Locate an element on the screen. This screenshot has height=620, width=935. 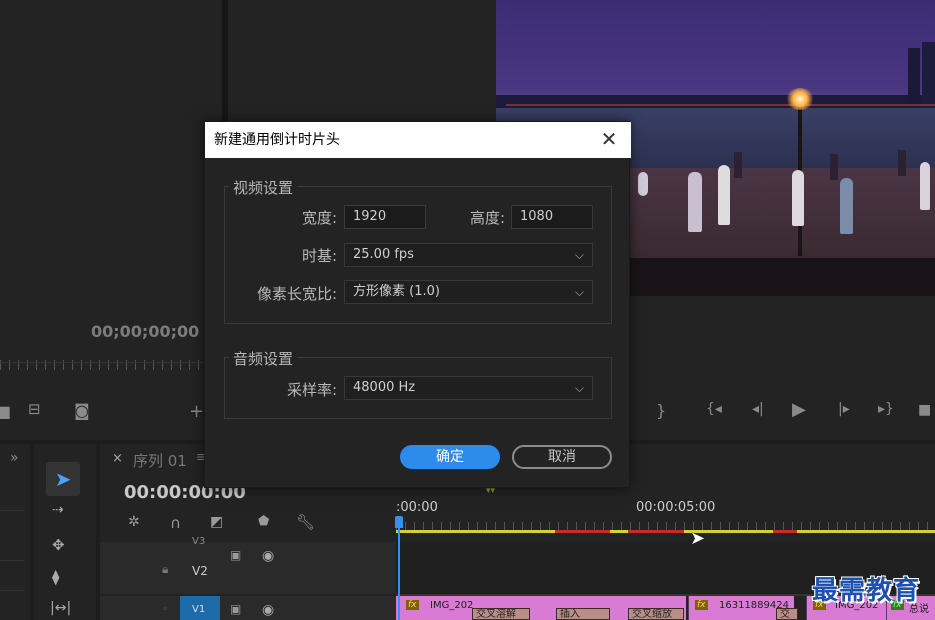
lock-icon: 🔒︎ is located at coordinates (165, 569).